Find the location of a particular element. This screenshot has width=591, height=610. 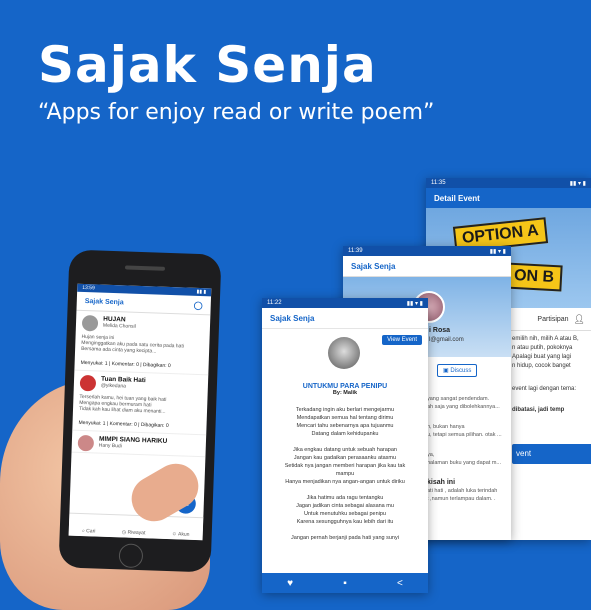

poem-title: UNTUKMU PARA PENIPU is located at coordinates (345, 386).